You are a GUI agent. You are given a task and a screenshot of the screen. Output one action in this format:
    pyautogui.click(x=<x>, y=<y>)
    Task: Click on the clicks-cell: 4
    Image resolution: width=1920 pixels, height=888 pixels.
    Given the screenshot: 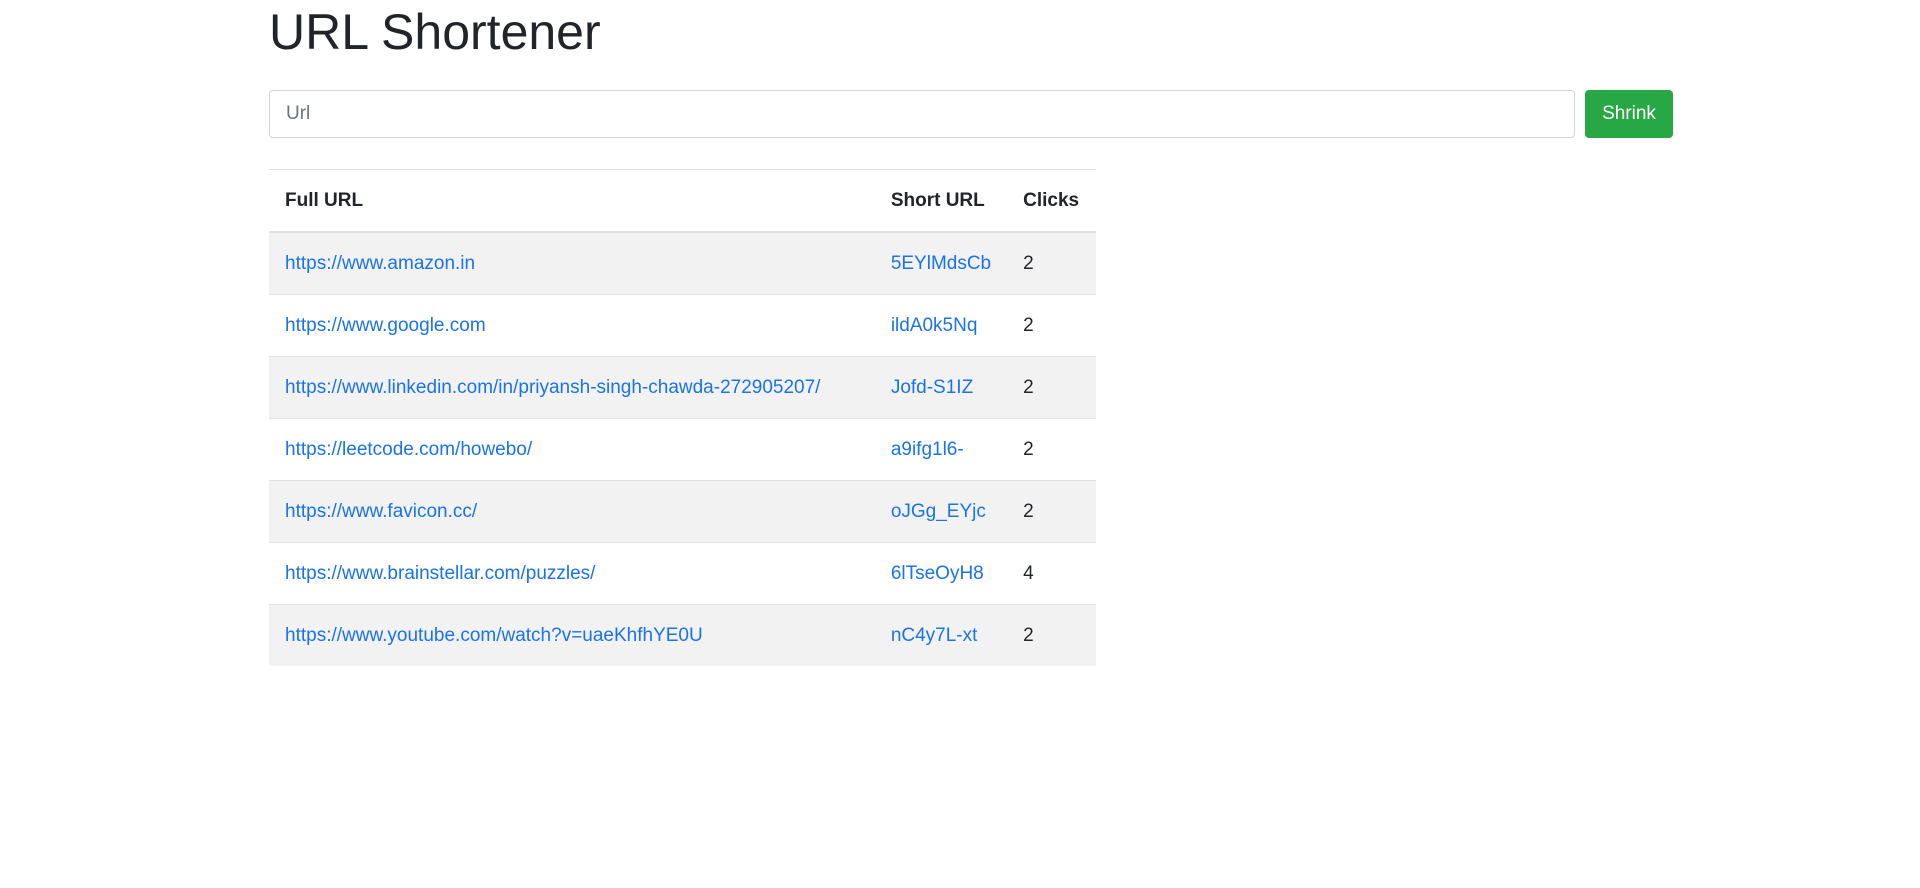 What is the action you would take?
    pyautogui.click(x=1051, y=573)
    